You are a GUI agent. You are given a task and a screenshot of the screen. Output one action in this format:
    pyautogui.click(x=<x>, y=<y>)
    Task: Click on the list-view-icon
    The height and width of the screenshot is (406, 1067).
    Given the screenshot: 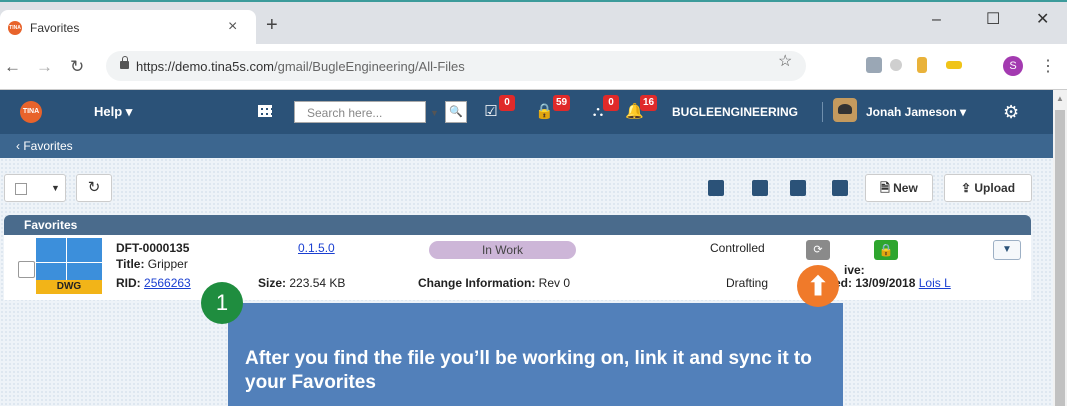 What is the action you would take?
    pyautogui.click(x=716, y=188)
    